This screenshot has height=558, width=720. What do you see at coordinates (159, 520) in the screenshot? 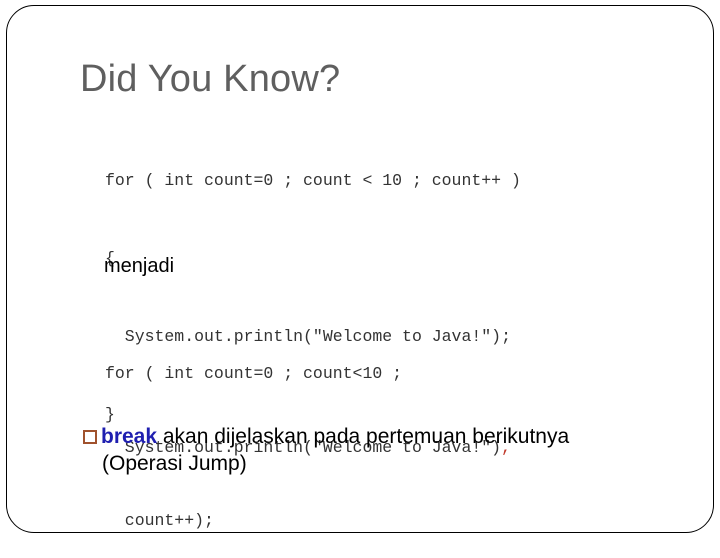
I see `code-line: count++);` at bounding box center [159, 520].